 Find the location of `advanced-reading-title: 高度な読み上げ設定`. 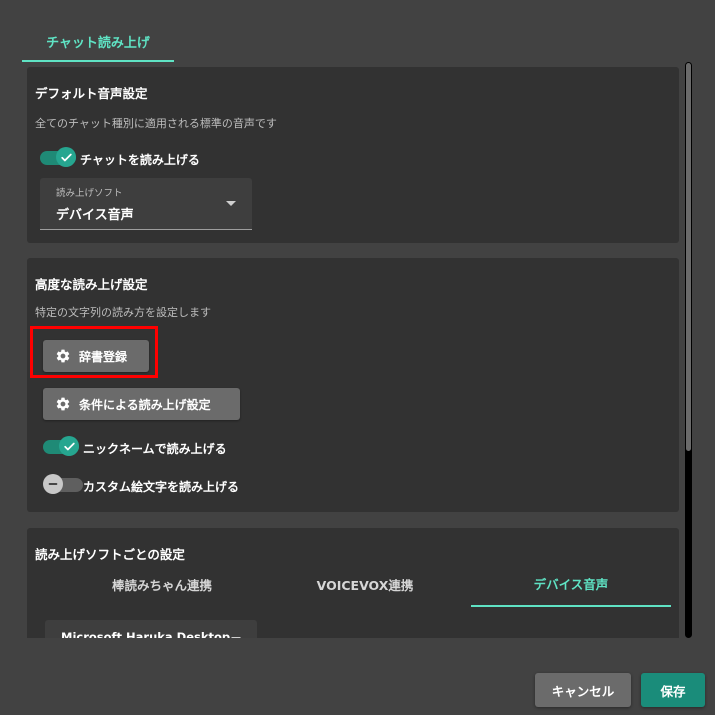

advanced-reading-title: 高度な読み上げ設定 is located at coordinates (91, 284).